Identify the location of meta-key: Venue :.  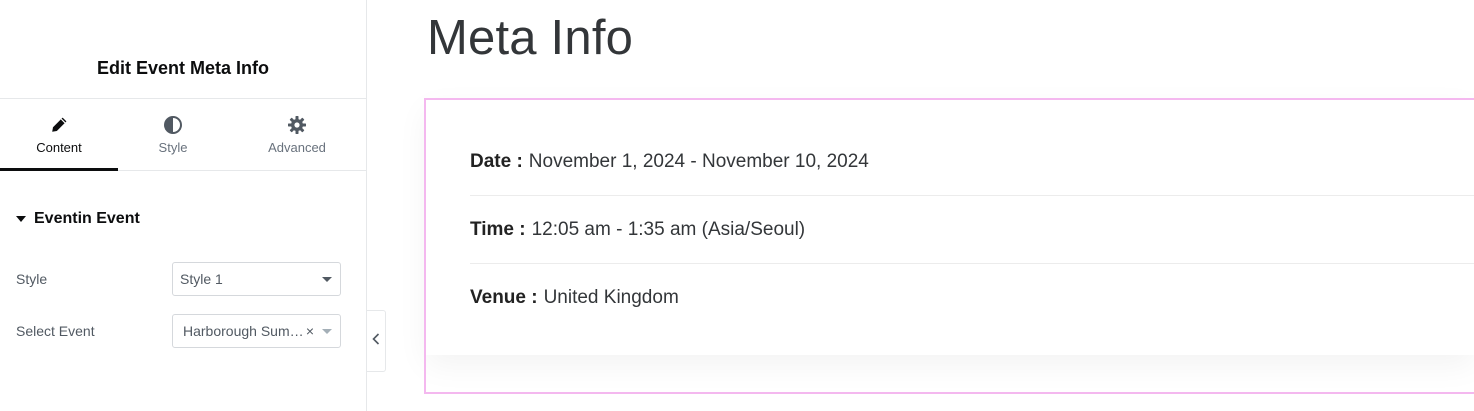
(504, 297).